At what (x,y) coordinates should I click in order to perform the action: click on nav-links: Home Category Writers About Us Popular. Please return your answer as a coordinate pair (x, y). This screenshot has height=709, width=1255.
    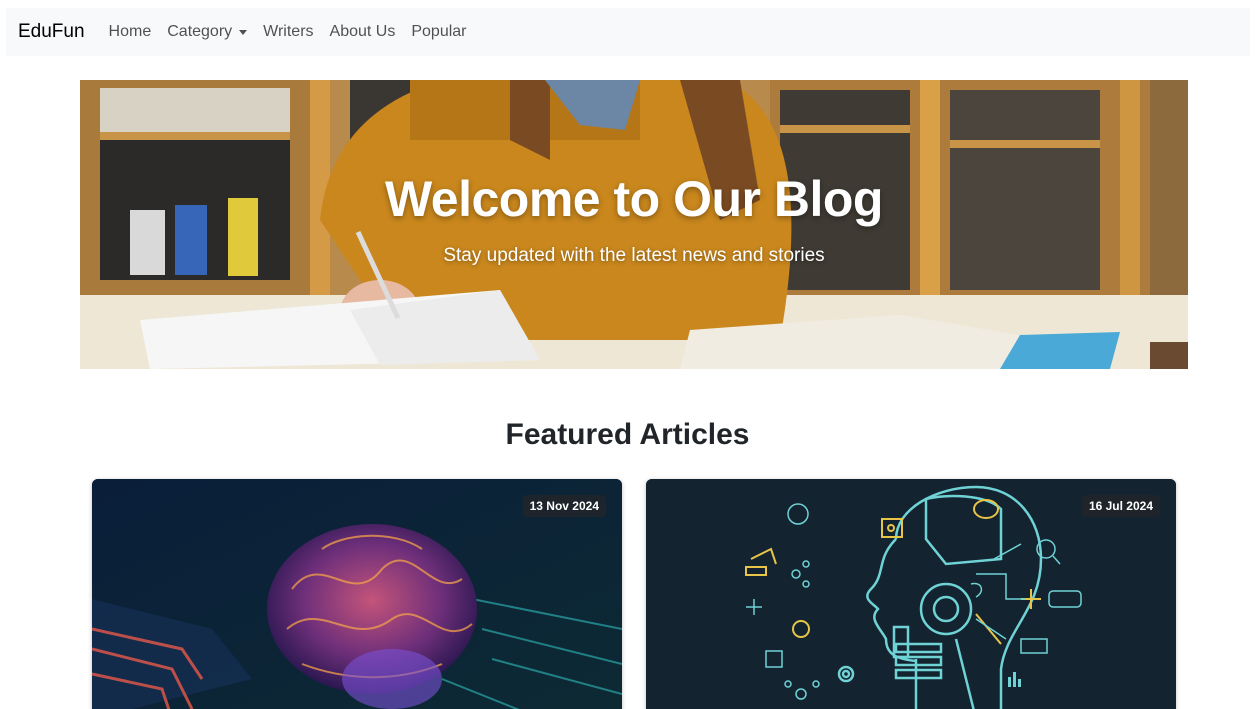
    Looking at the image, I should click on (296, 32).